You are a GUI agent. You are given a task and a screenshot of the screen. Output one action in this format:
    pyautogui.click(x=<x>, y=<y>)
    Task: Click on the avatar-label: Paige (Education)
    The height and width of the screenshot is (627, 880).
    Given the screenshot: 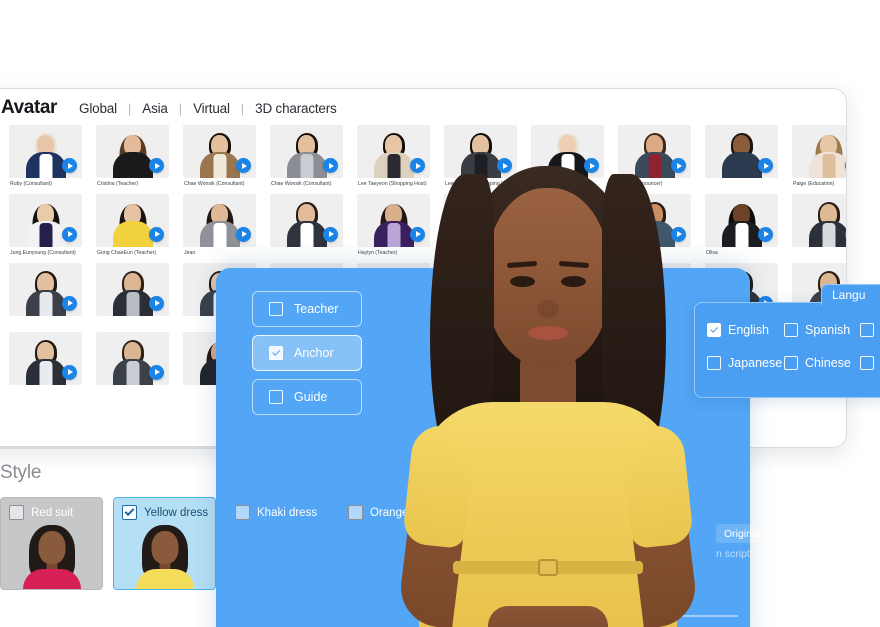 What is the action you would take?
    pyautogui.click(x=814, y=184)
    